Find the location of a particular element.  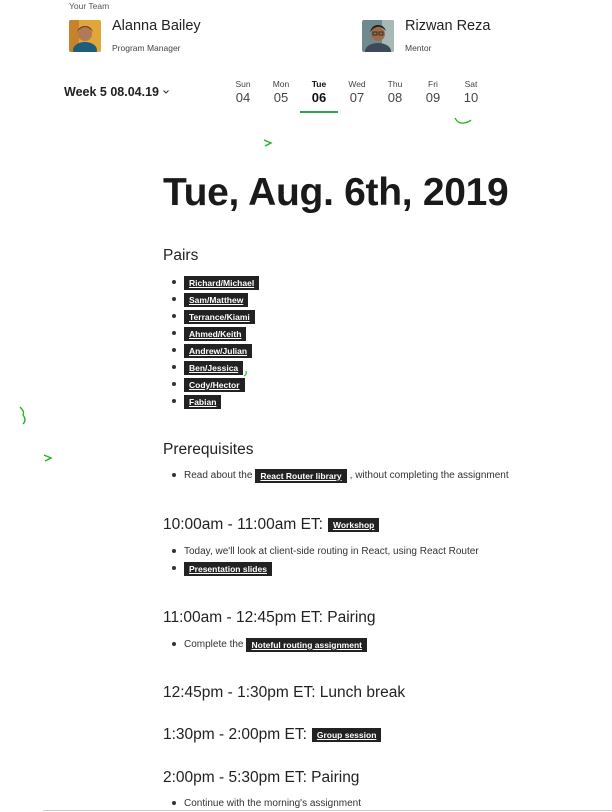

pairing2-heading-text: 2:00pm - 5:30pm ET: Pairing is located at coordinates (261, 777).